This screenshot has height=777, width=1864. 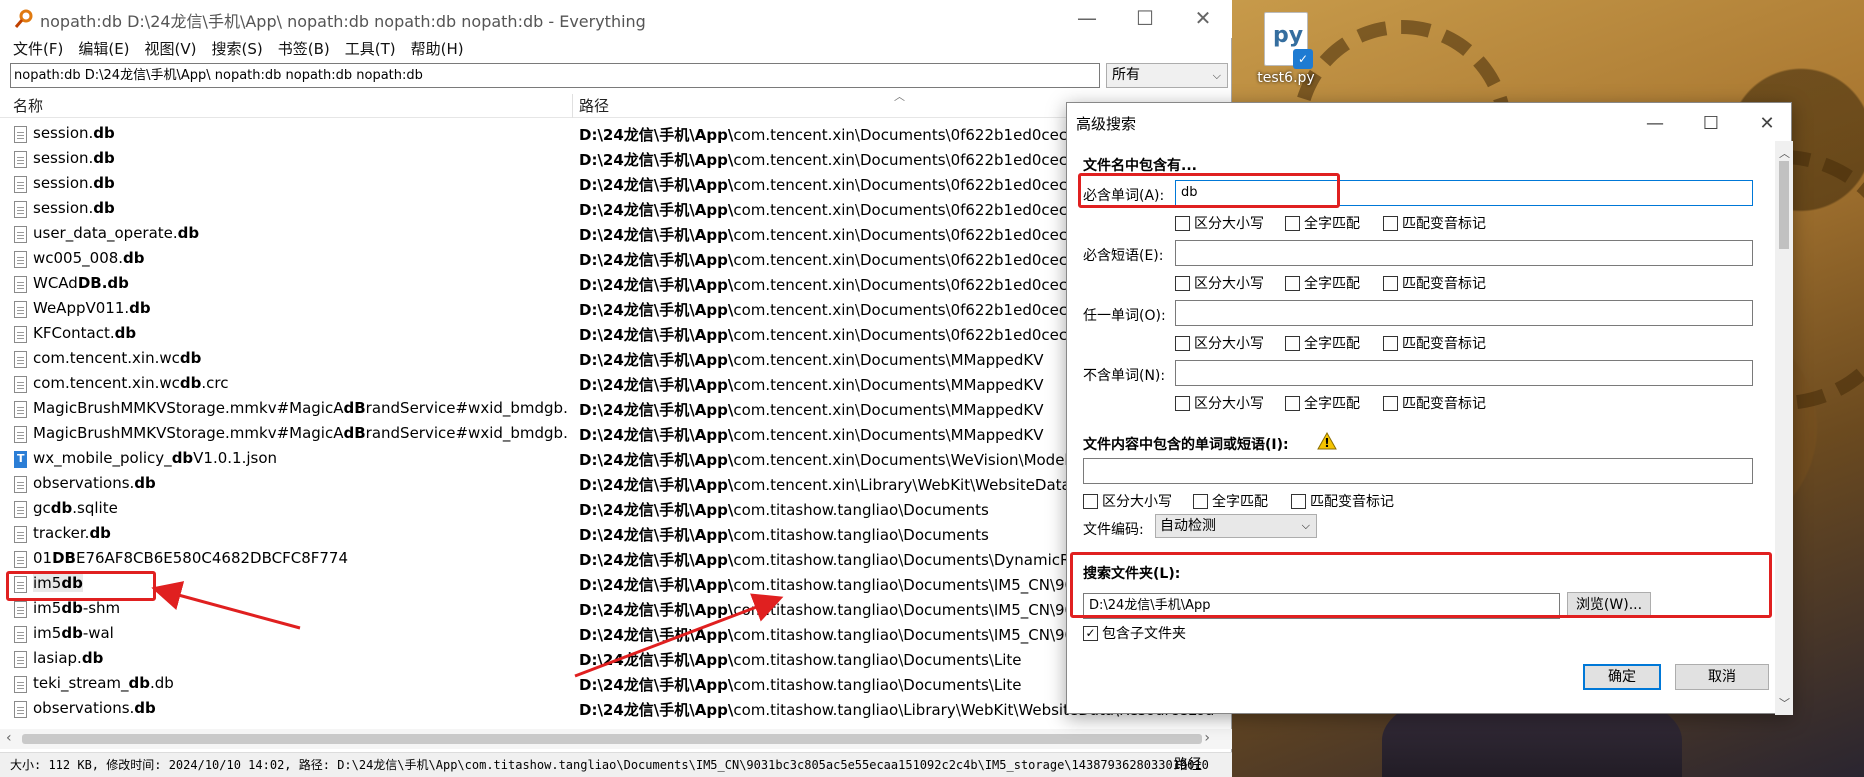 What do you see at coordinates (467, 629) in the screenshot?
I see `annotation-arrows` at bounding box center [467, 629].